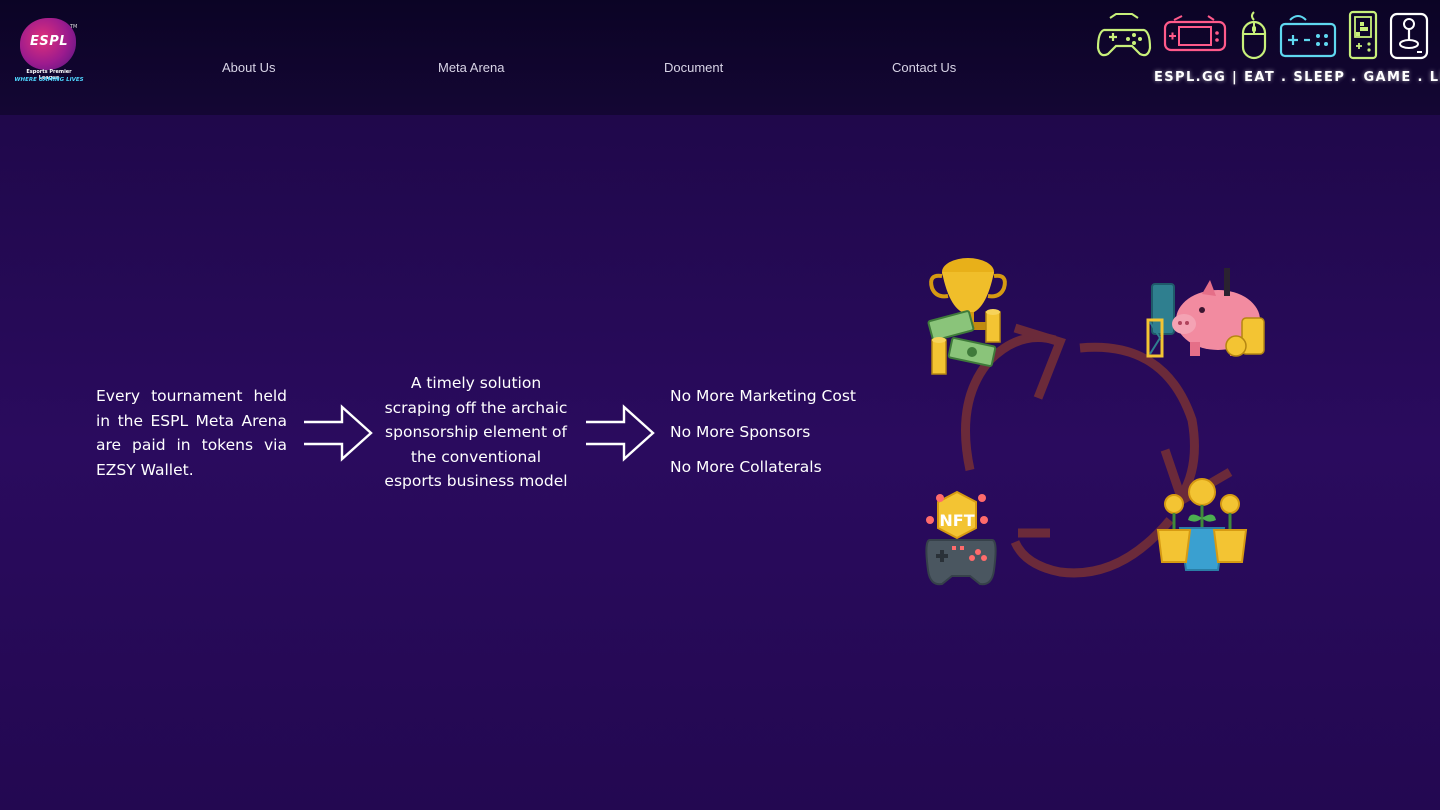  What do you see at coordinates (49, 41) in the screenshot?
I see `logo-title: ESPL` at bounding box center [49, 41].